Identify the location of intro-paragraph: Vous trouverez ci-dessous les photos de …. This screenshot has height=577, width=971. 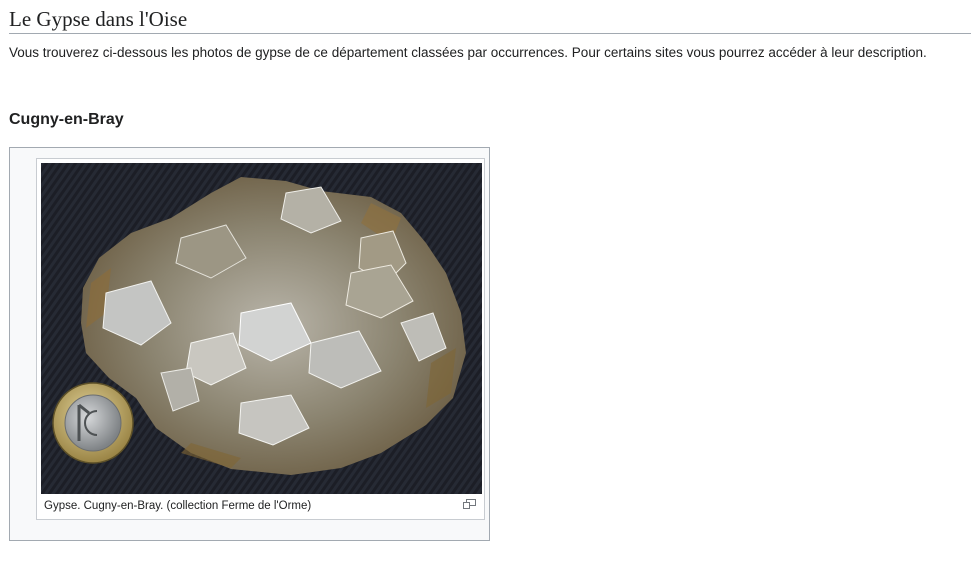
(468, 52).